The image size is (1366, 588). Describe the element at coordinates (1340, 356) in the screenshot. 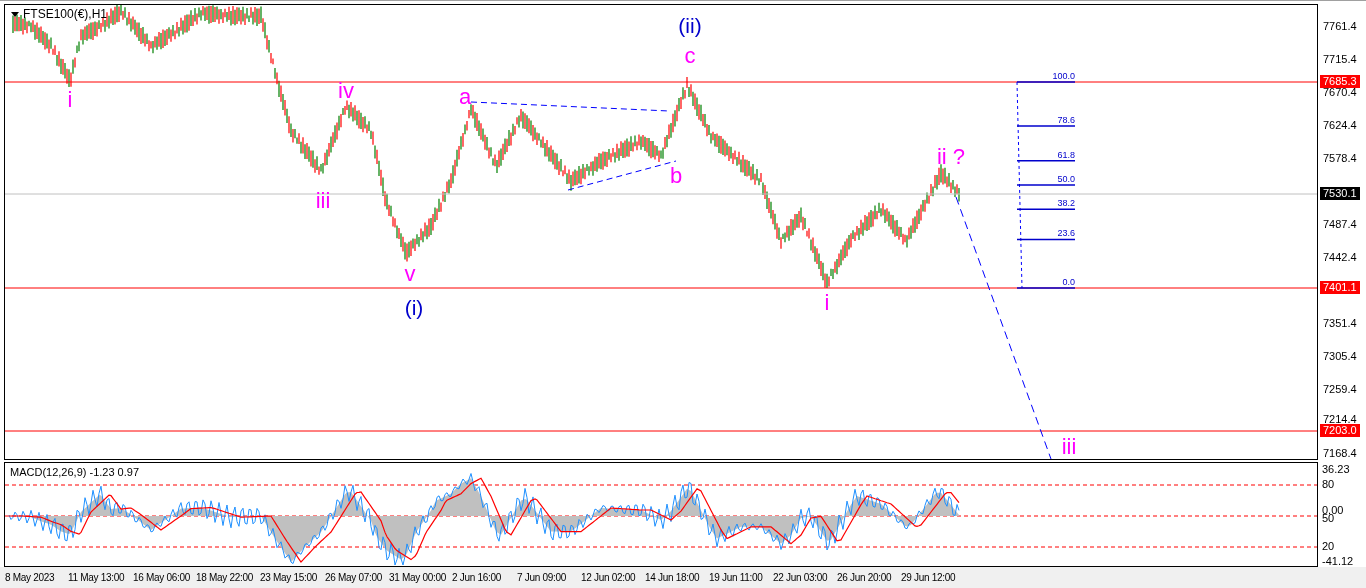

I see `price-tick-label: 7305.4` at that location.